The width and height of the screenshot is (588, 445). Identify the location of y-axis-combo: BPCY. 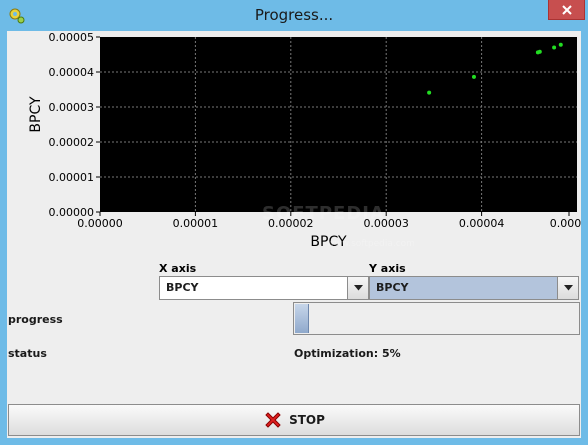
(474, 288).